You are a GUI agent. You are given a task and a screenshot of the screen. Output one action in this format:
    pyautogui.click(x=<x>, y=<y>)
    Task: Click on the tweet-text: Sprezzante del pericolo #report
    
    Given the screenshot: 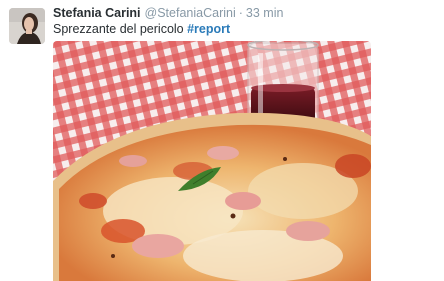 What is the action you would take?
    pyautogui.click(x=141, y=29)
    